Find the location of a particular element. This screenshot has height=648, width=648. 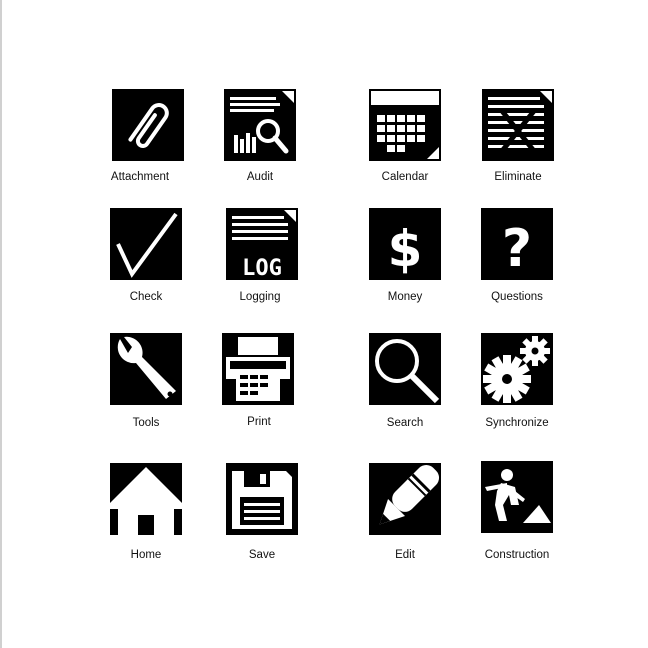

question-mark-icon: ? is located at coordinates (517, 244).